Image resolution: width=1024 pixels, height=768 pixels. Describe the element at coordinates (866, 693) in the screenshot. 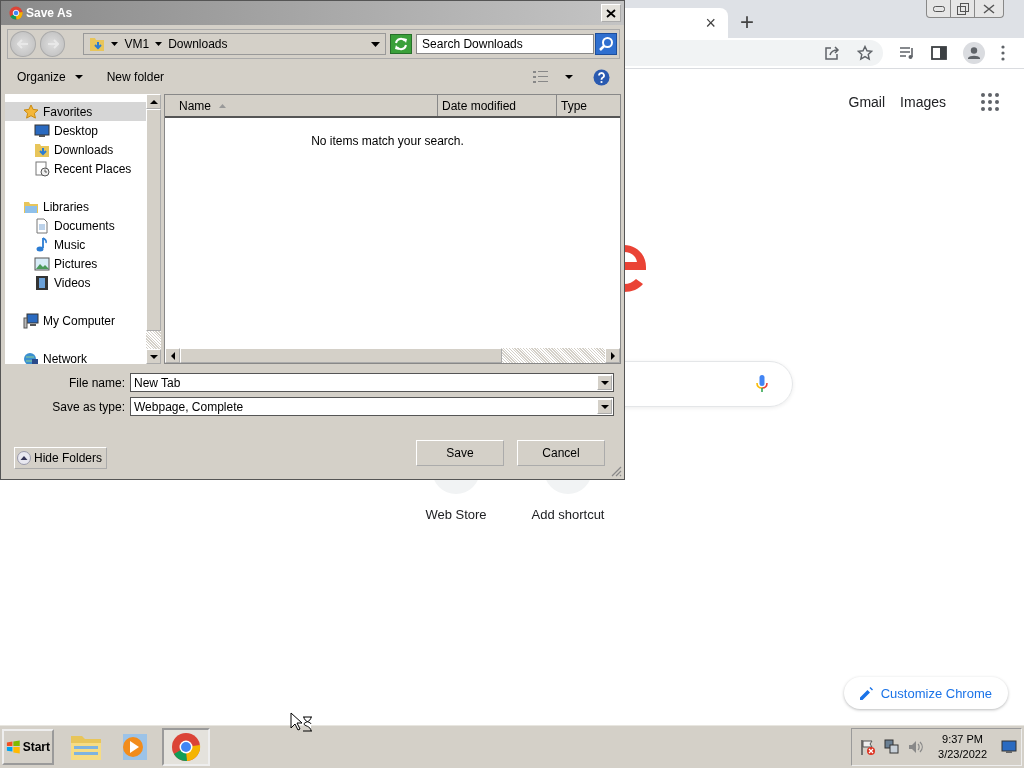

I see `pencil-icon` at that location.